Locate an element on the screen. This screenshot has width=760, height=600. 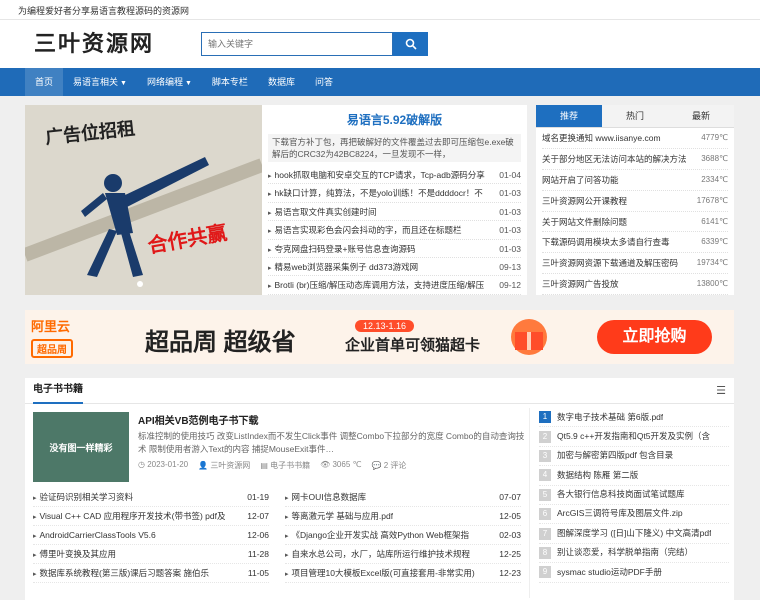
ranked-item-title: 各大银行信息科技岗面试笔试题库 is located at coordinates (621, 494).